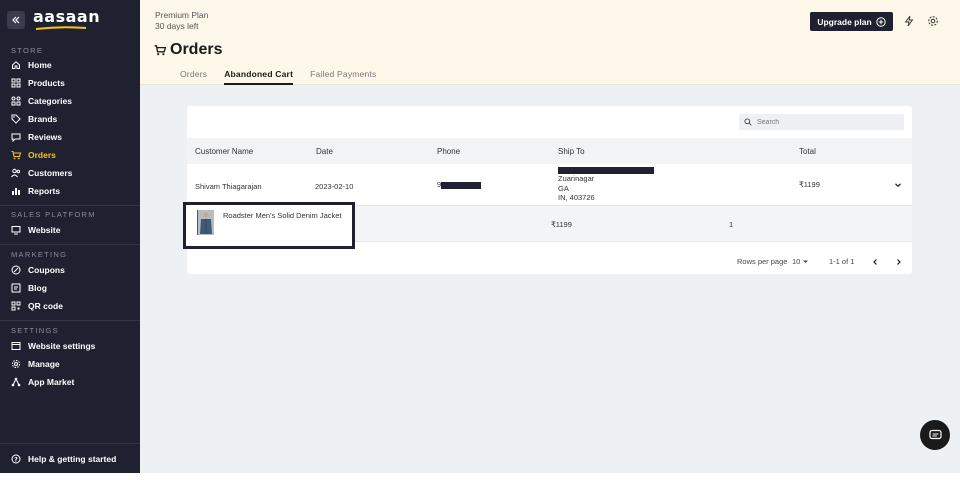  What do you see at coordinates (61, 28) in the screenshot?
I see `logo-swoosh-icon` at bounding box center [61, 28].